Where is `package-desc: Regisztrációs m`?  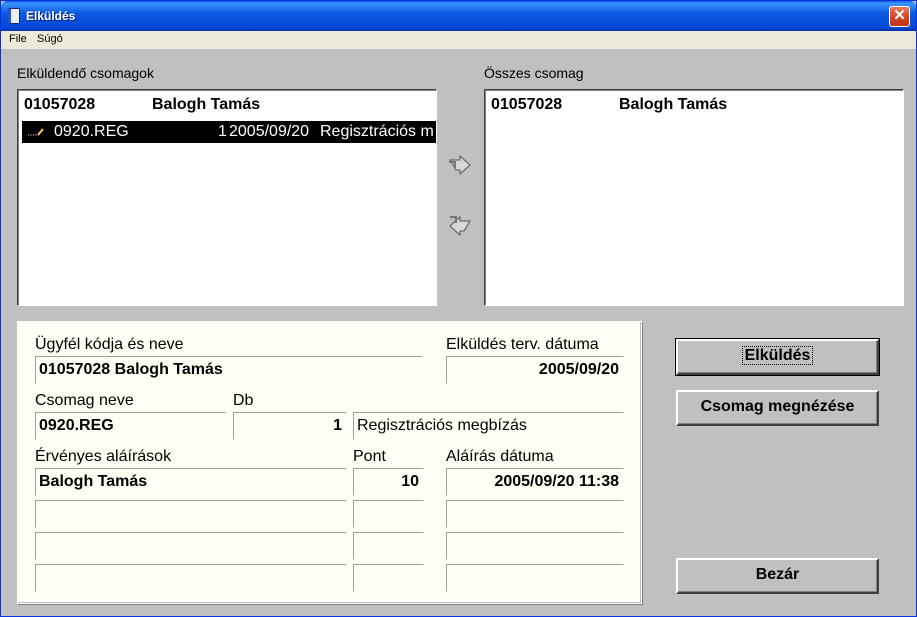 package-desc: Regisztrációs m is located at coordinates (377, 131).